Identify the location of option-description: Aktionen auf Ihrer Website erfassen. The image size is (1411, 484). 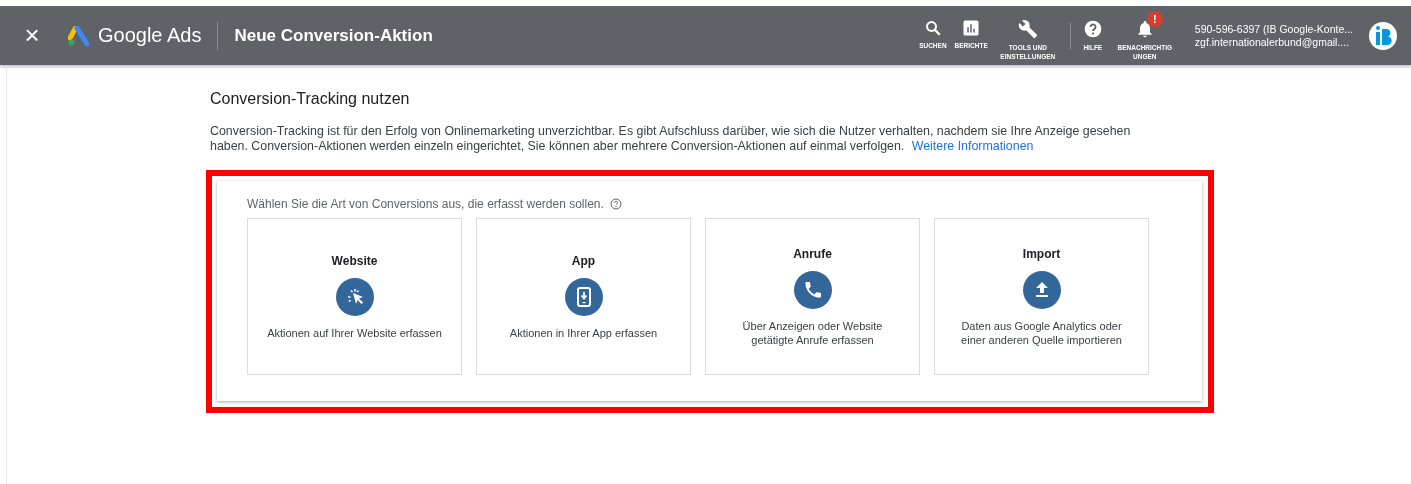
(354, 332).